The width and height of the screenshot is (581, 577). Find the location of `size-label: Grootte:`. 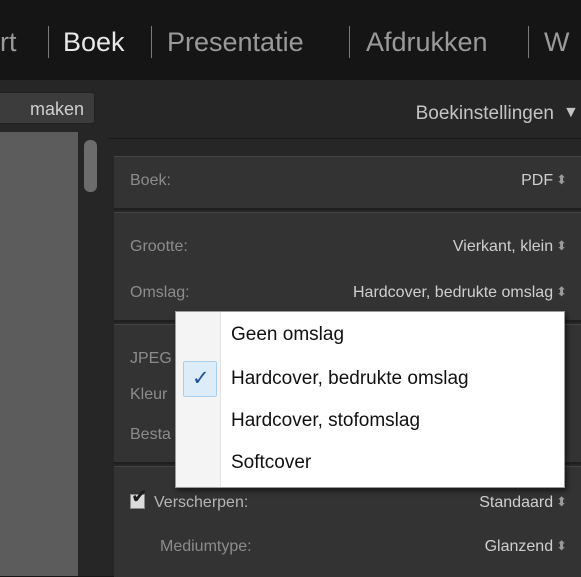

size-label: Grootte: is located at coordinates (159, 246).